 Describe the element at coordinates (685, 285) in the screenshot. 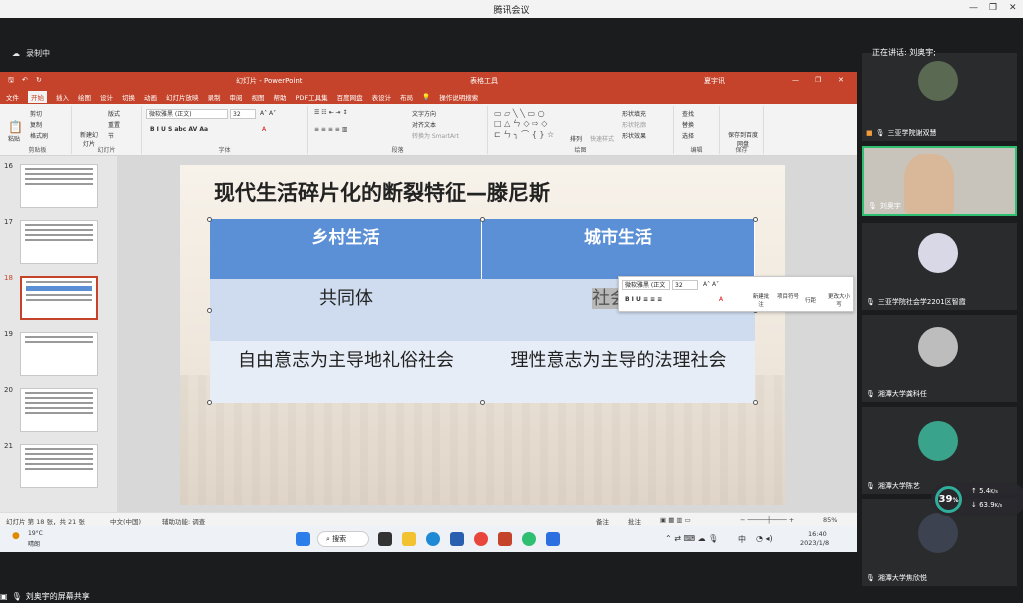

I see `mini-size-select: 32` at that location.